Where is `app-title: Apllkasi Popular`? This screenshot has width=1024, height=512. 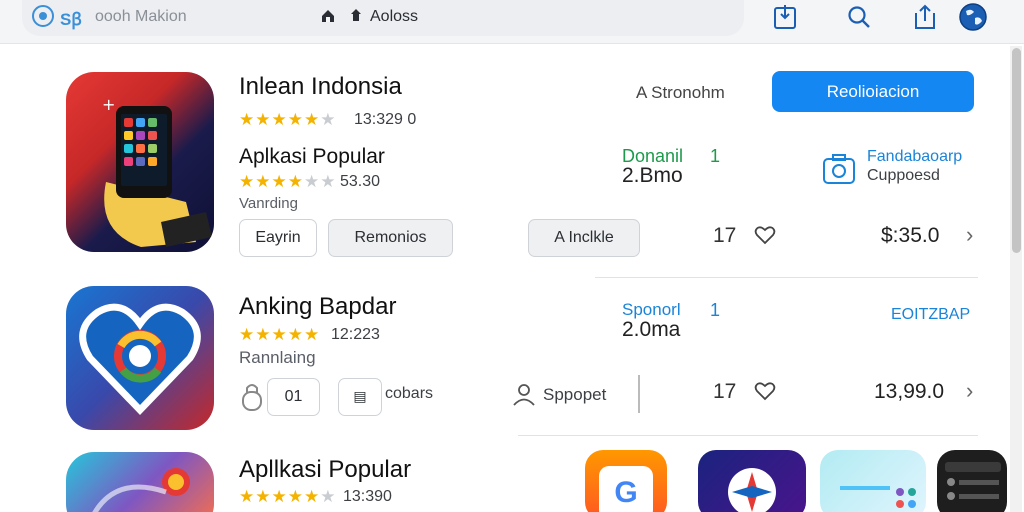
app-title: Apllkasi Popular is located at coordinates (325, 470).